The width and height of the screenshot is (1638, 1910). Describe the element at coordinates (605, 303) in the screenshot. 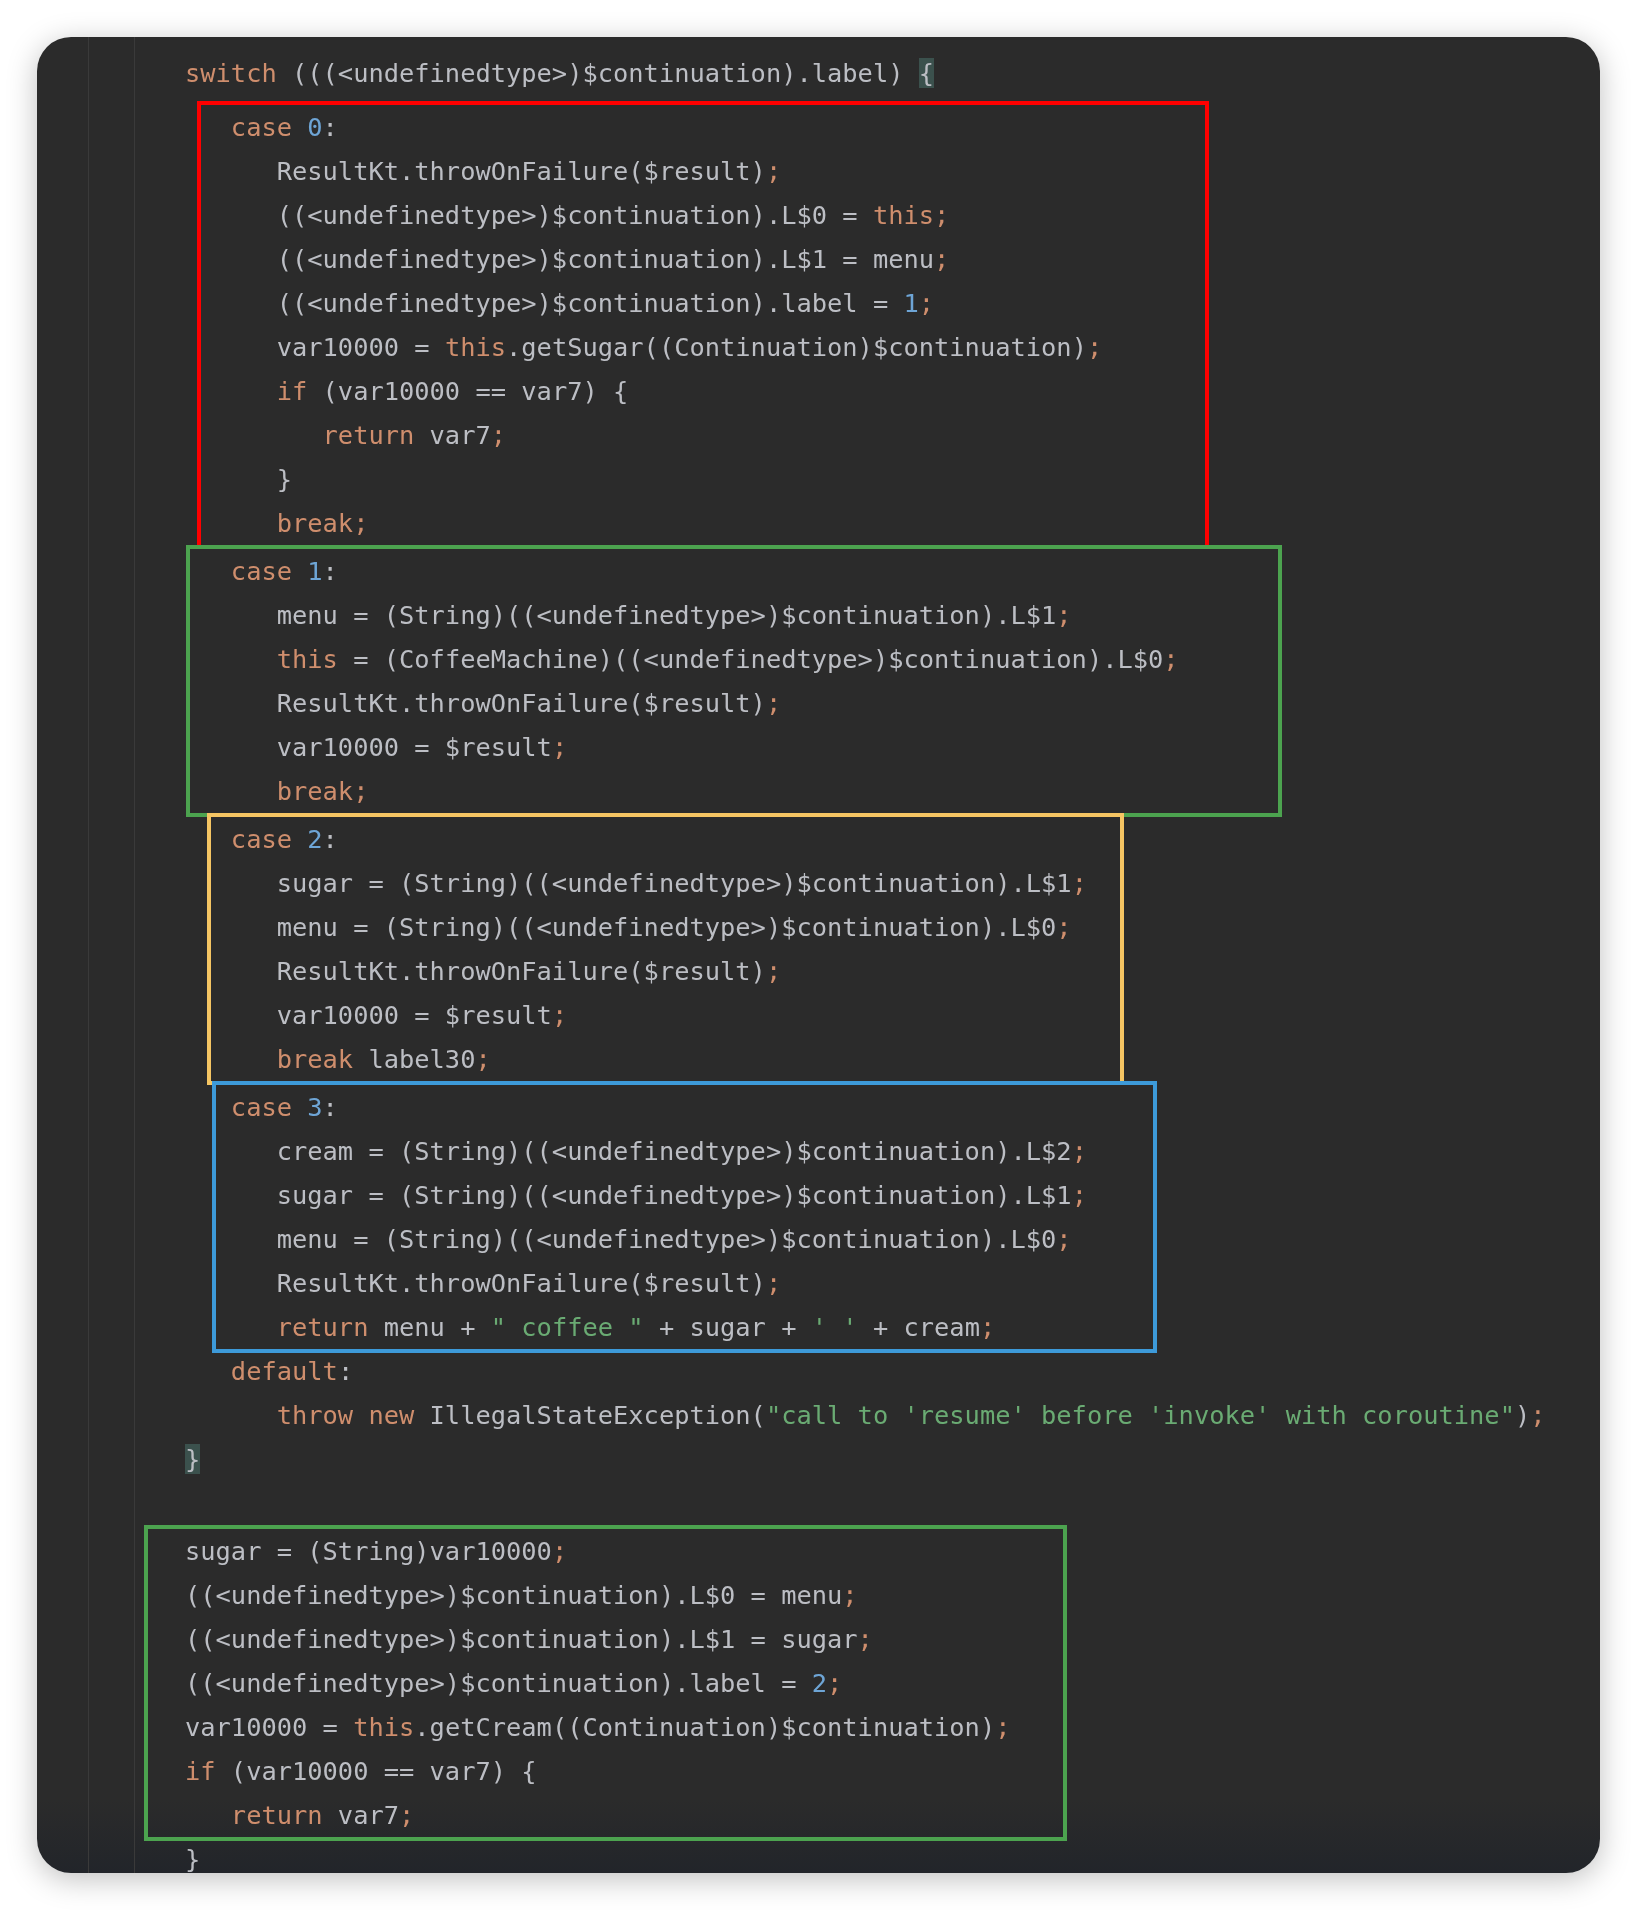

I see `code-line: ((<undefinedtype>)$continuation).label = 1;` at that location.